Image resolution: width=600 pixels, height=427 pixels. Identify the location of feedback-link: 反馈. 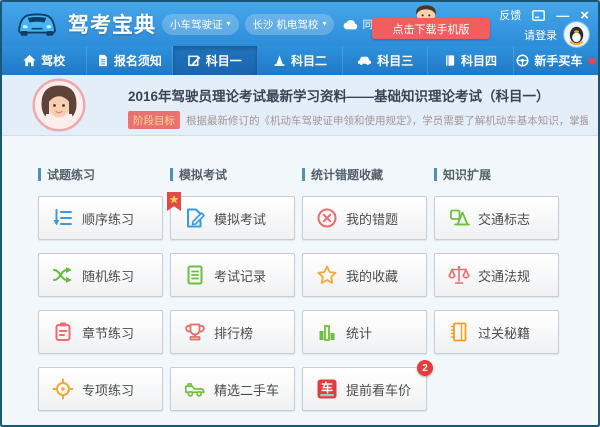
(510, 15).